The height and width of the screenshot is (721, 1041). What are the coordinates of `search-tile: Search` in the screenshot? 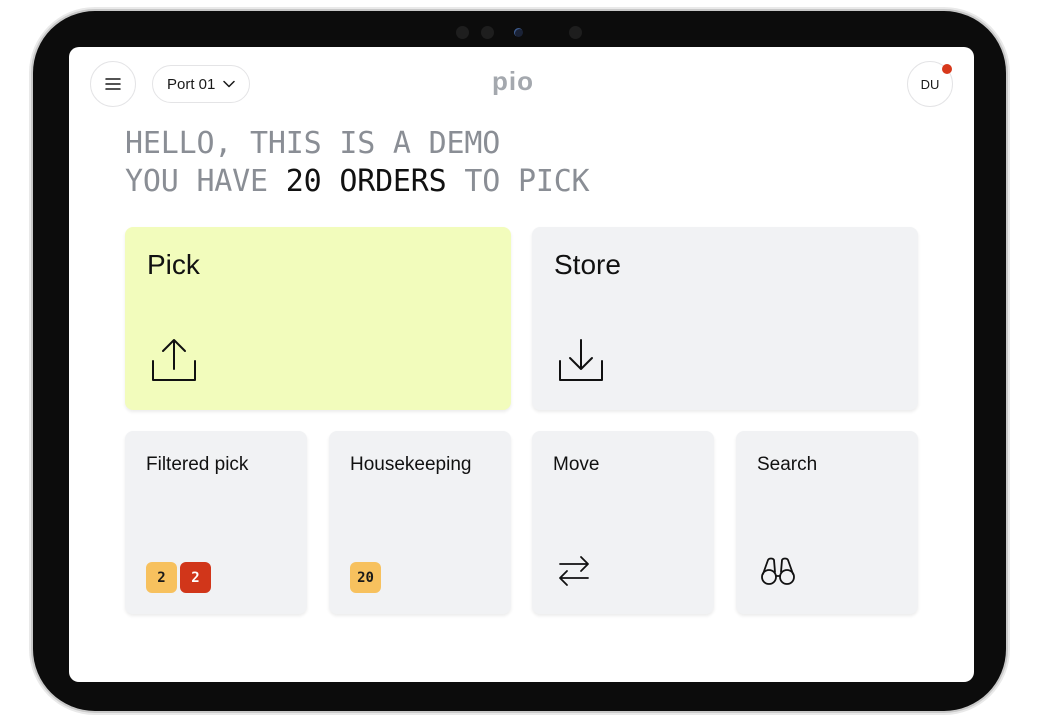 It's located at (827, 522).